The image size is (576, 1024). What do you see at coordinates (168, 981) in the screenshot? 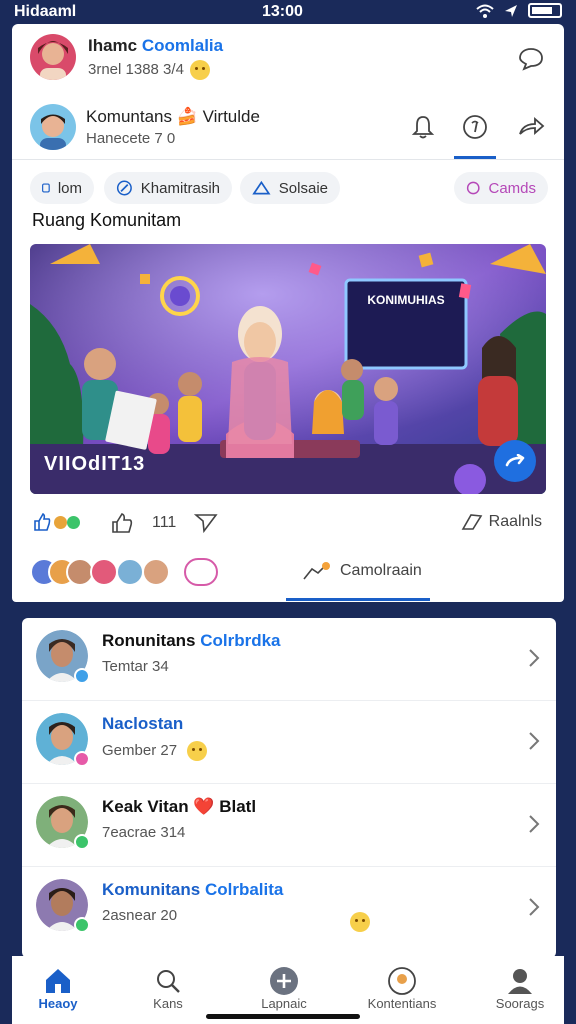
I see `search-icon` at bounding box center [168, 981].